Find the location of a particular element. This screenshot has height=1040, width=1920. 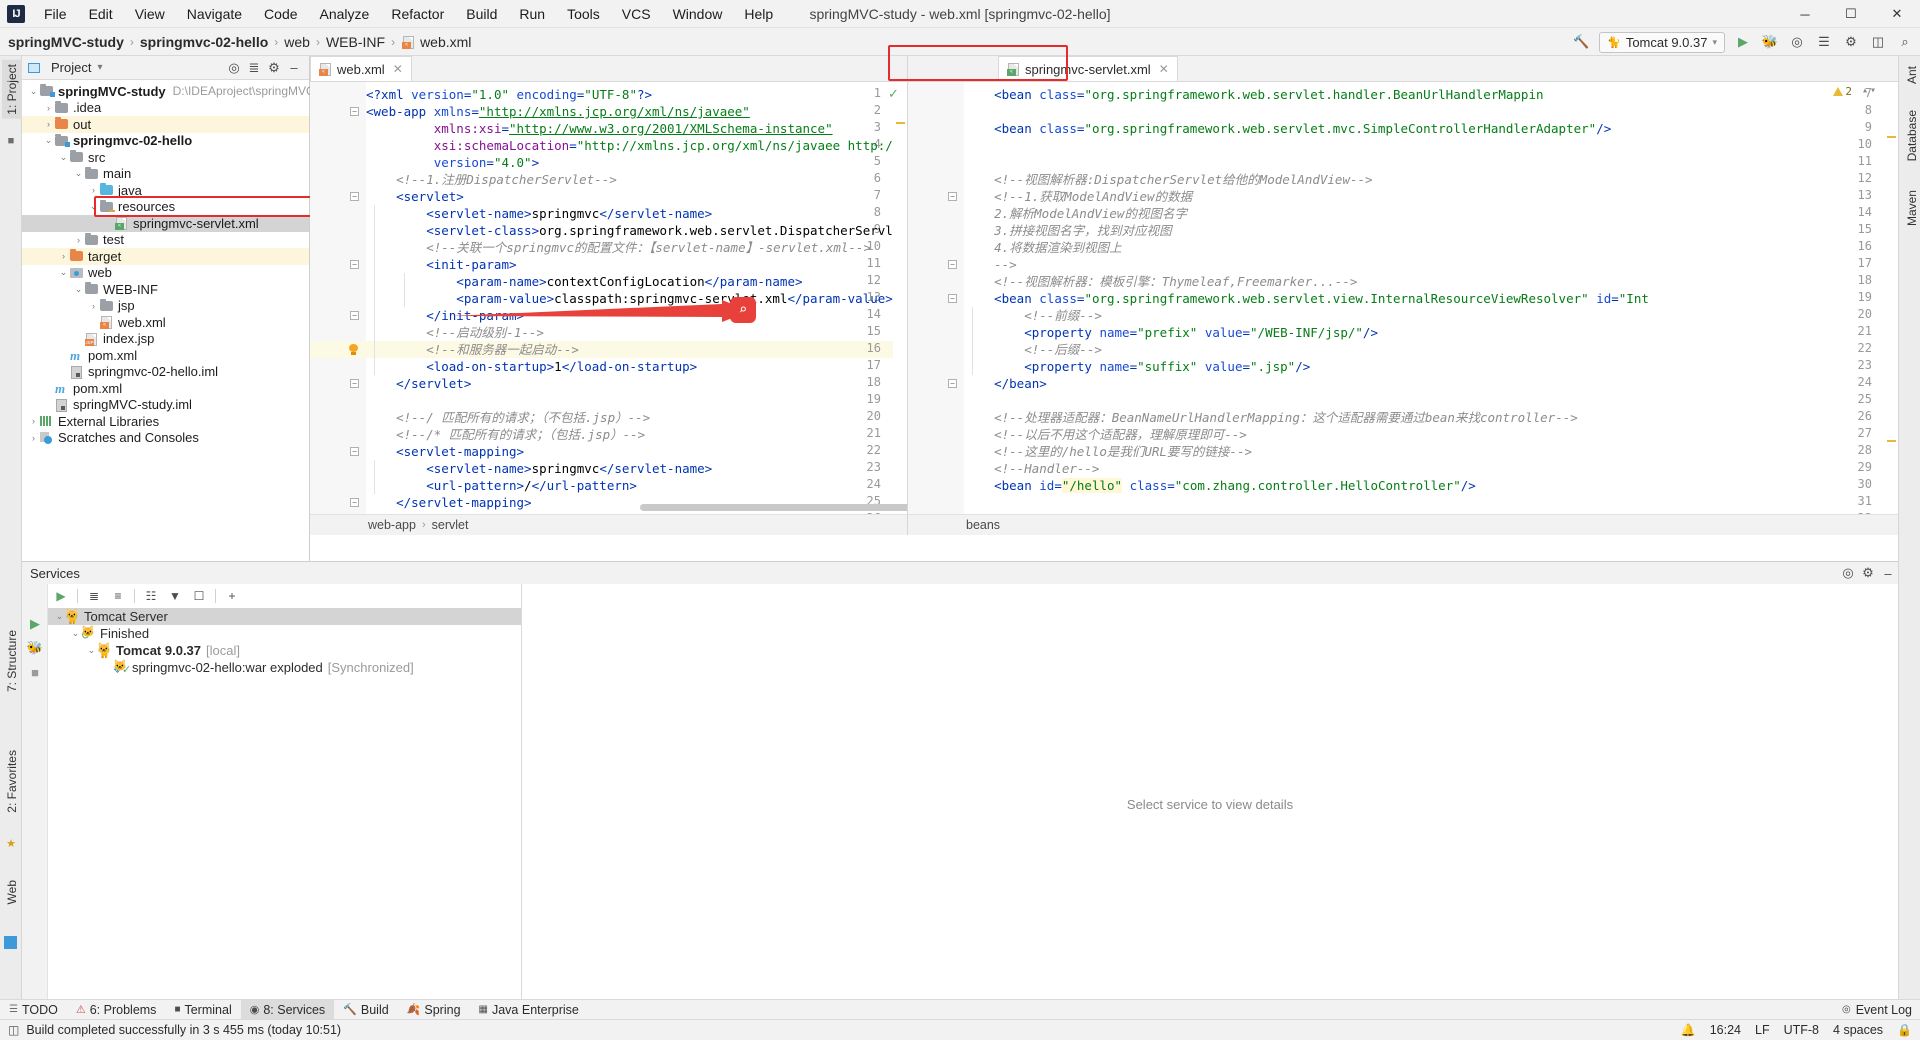

services-tree-item-tomcat-9-0-37: ⌄🐈 Tomcat 9.0.37 [local] is located at coordinates (284, 650).